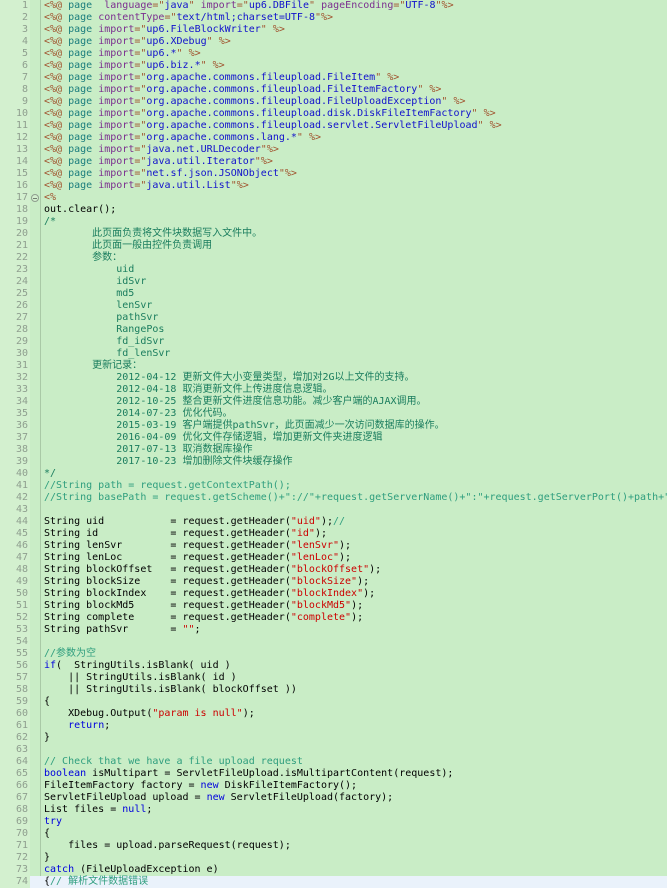 Image resolution: width=667 pixels, height=888 pixels. What do you see at coordinates (333, 858) in the screenshot?
I see `code-line: 72}` at bounding box center [333, 858].